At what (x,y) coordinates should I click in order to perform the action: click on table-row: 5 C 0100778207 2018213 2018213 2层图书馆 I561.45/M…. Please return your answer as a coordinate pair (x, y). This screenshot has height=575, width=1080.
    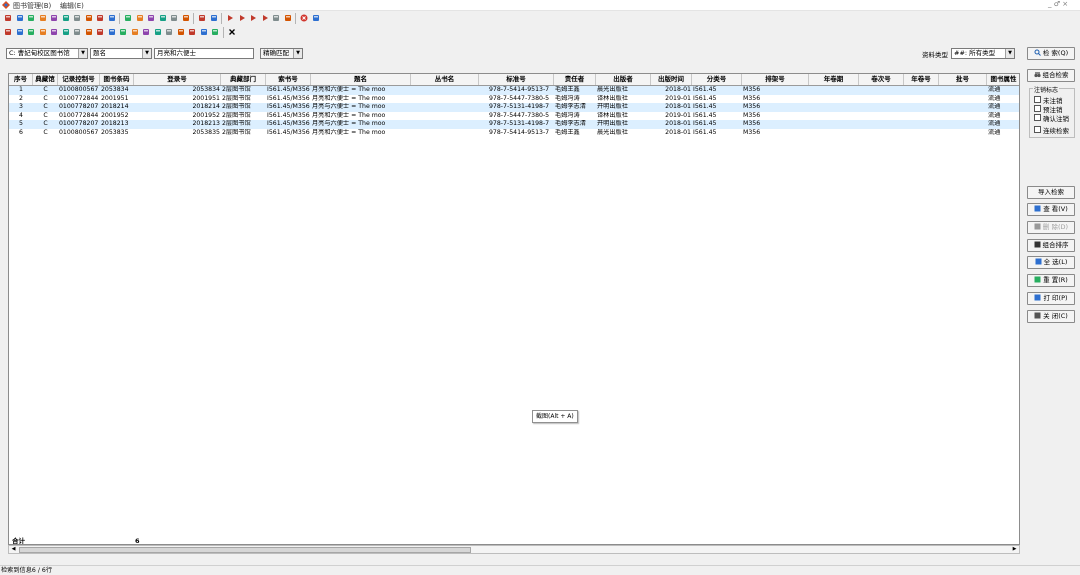
    Looking at the image, I should click on (514, 124).